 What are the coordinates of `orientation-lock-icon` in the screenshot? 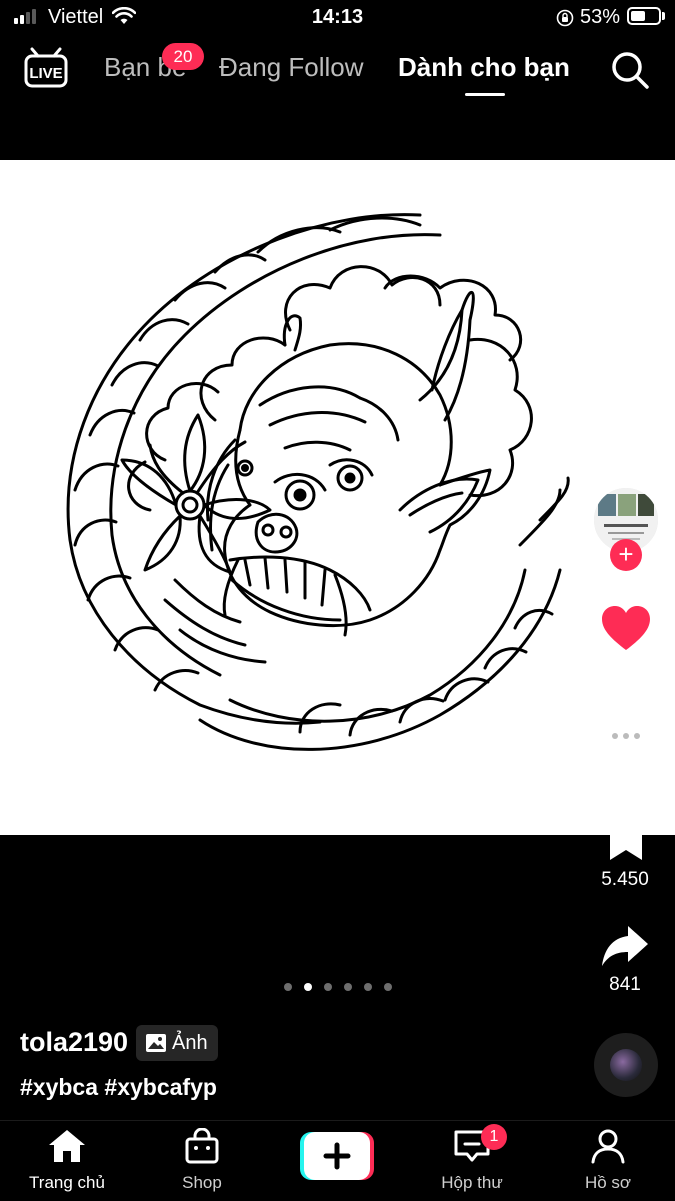 It's located at (565, 18).